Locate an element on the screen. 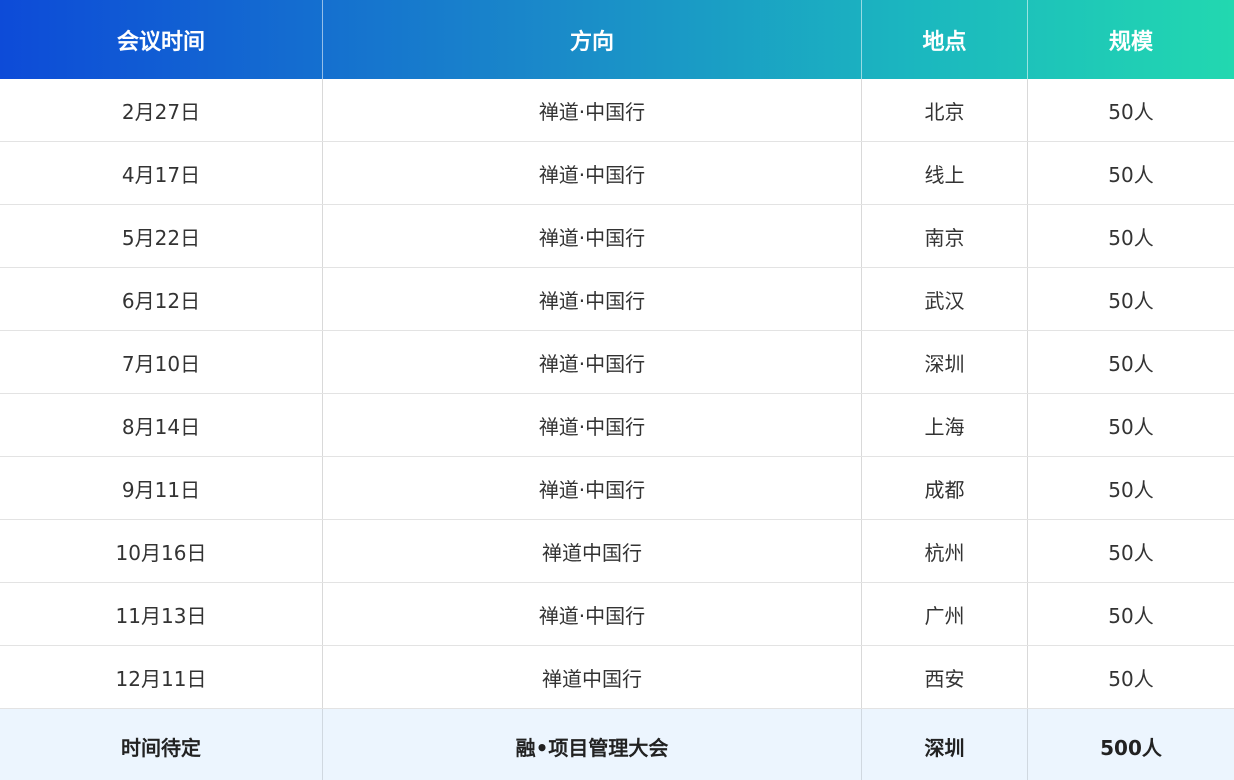 The image size is (1234, 780). table-row: 10月16日 禅道中国行 杭州 50人 is located at coordinates (617, 551).